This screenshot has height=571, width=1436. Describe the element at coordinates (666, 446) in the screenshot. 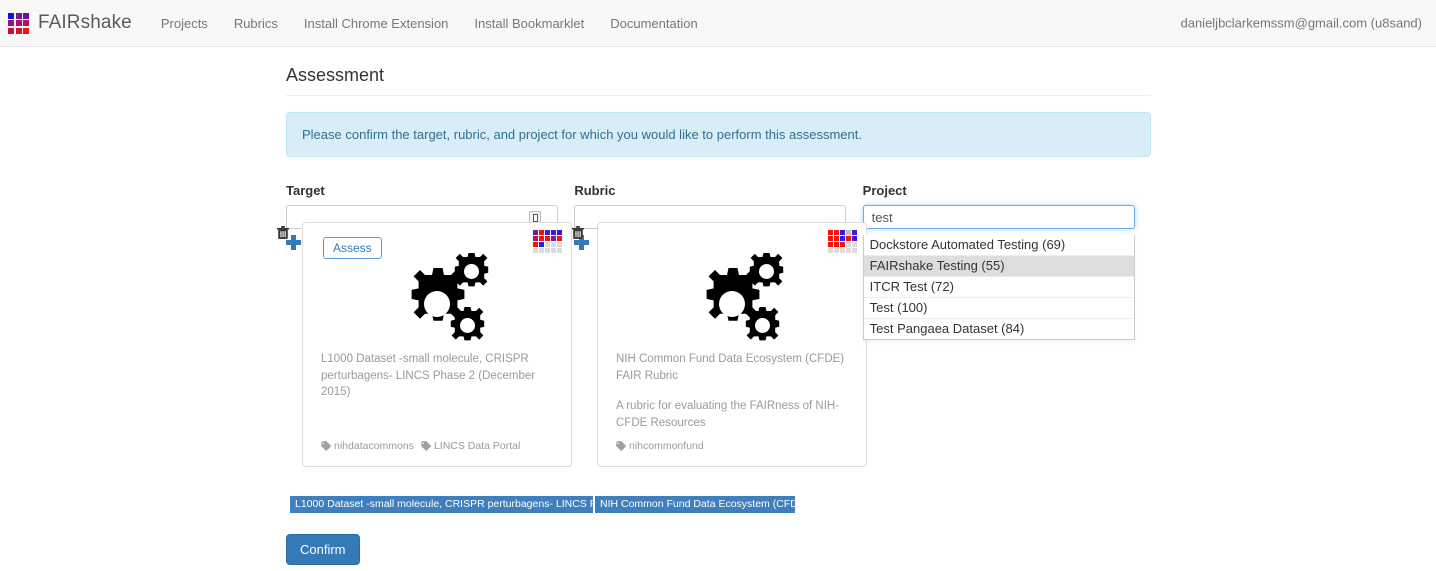

I see `card-tag-label: nihcommonfund` at that location.